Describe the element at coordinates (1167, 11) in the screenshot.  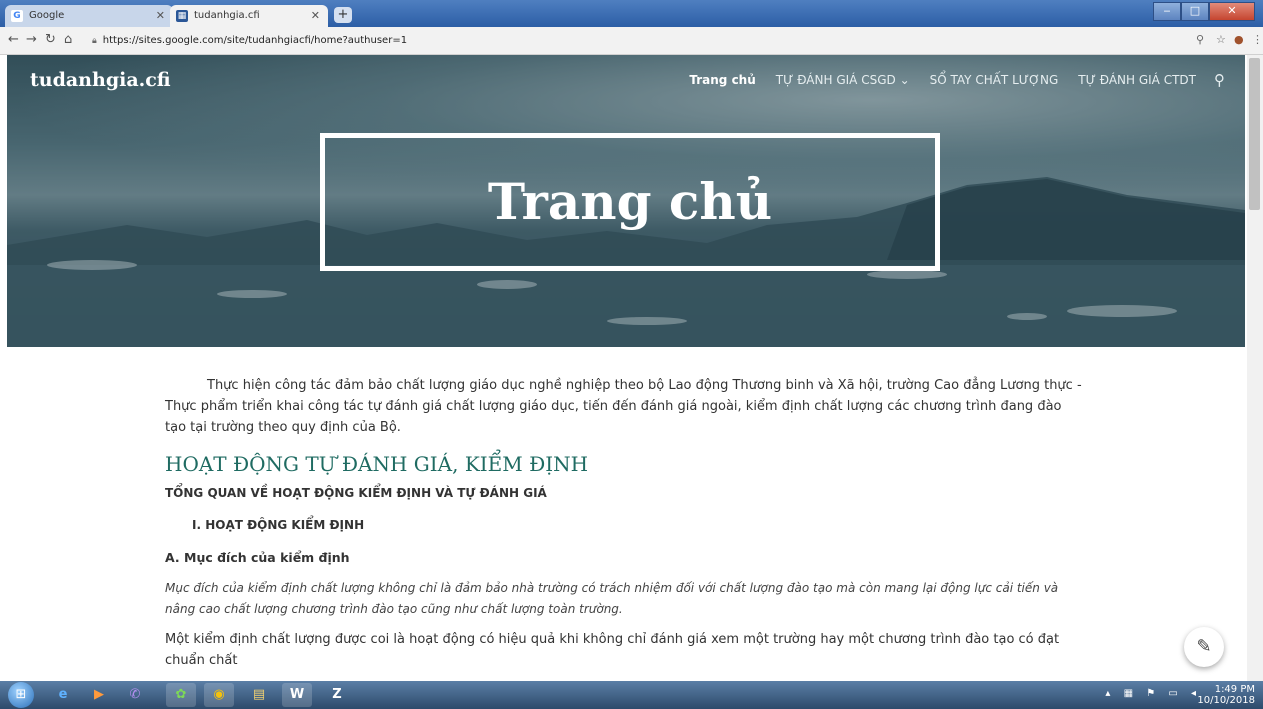
I see `minimize-button: ‒` at that location.